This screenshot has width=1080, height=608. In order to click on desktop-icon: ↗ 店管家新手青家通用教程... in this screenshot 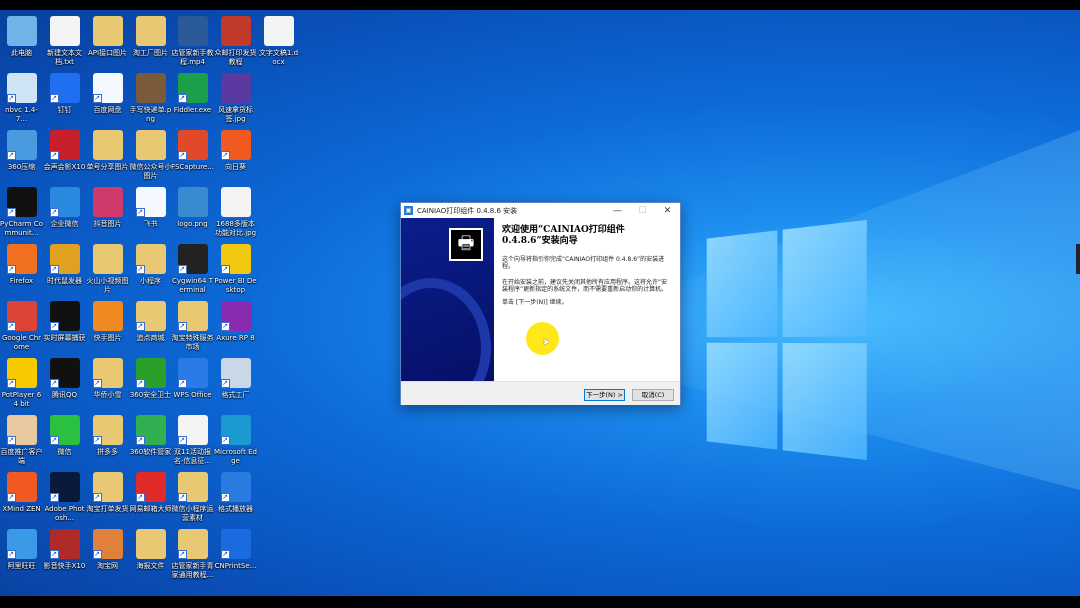, I will do `click(192, 554)`.